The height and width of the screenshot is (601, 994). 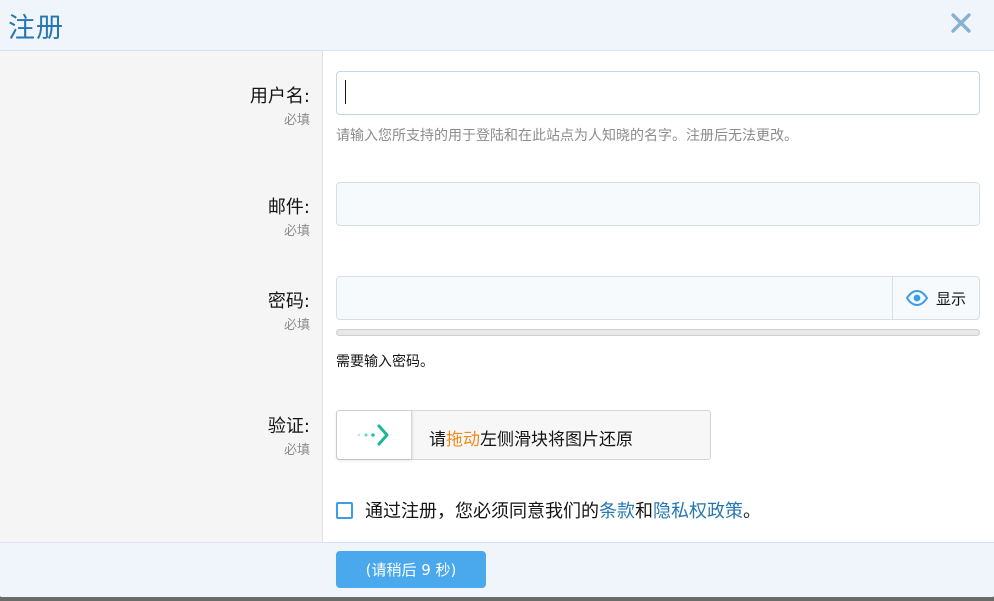 I want to click on register-submit-button: (请稍后 9 秒), so click(x=411, y=569).